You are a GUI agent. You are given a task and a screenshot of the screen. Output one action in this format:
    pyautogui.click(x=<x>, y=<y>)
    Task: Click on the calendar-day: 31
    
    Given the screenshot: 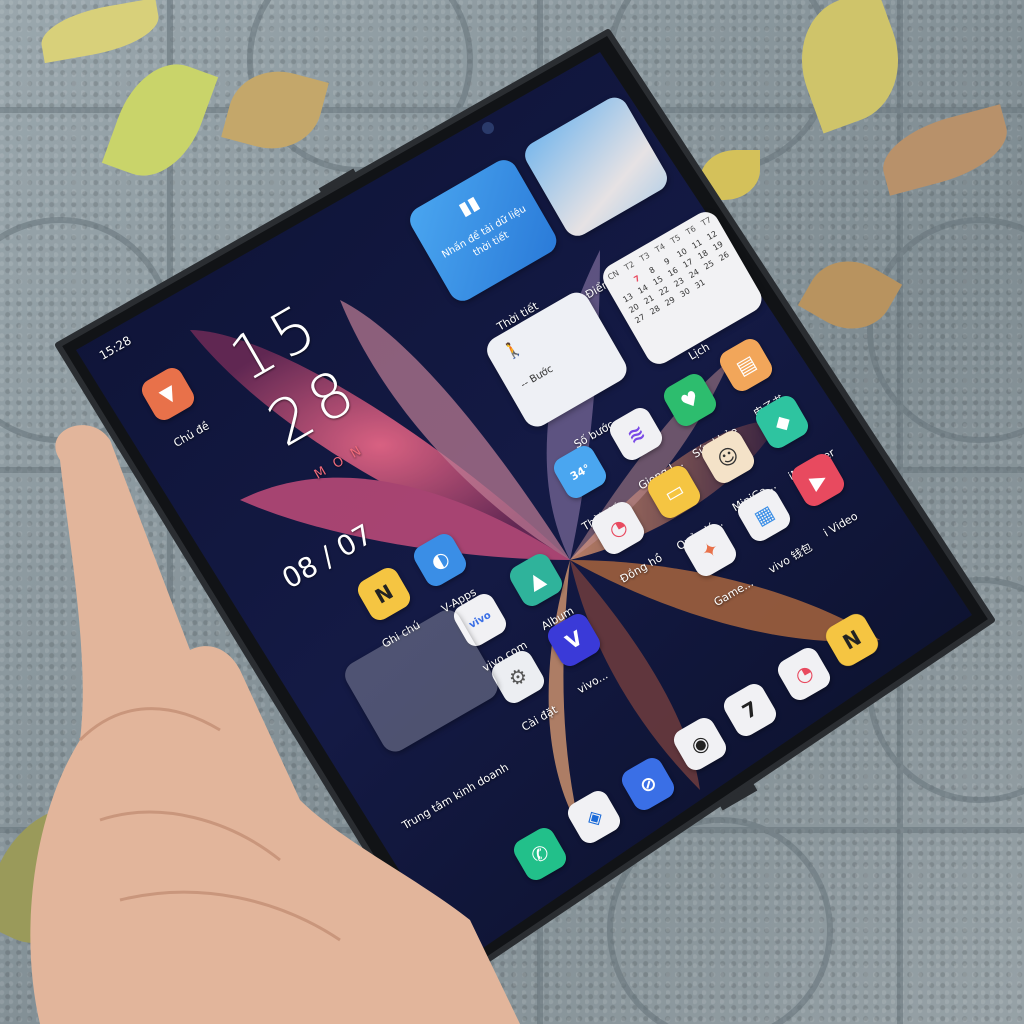 What is the action you would take?
    pyautogui.click(x=700, y=284)
    